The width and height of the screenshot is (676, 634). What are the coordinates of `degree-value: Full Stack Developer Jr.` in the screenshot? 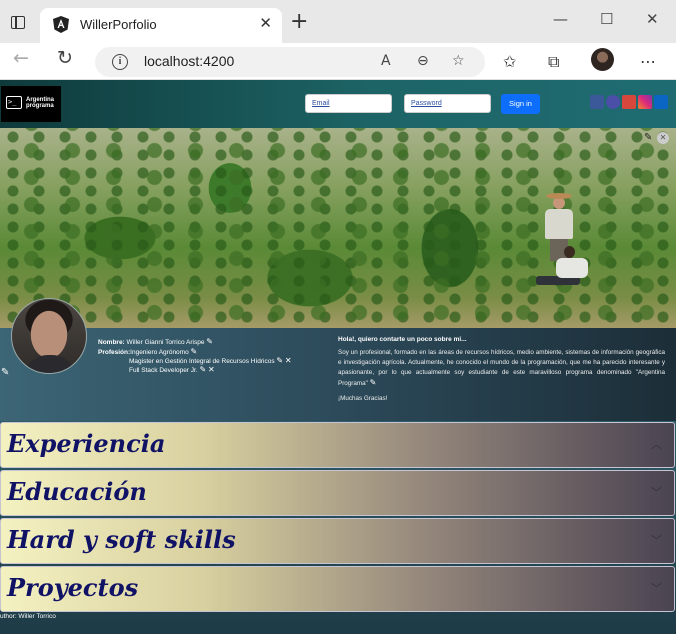 It's located at (163, 370).